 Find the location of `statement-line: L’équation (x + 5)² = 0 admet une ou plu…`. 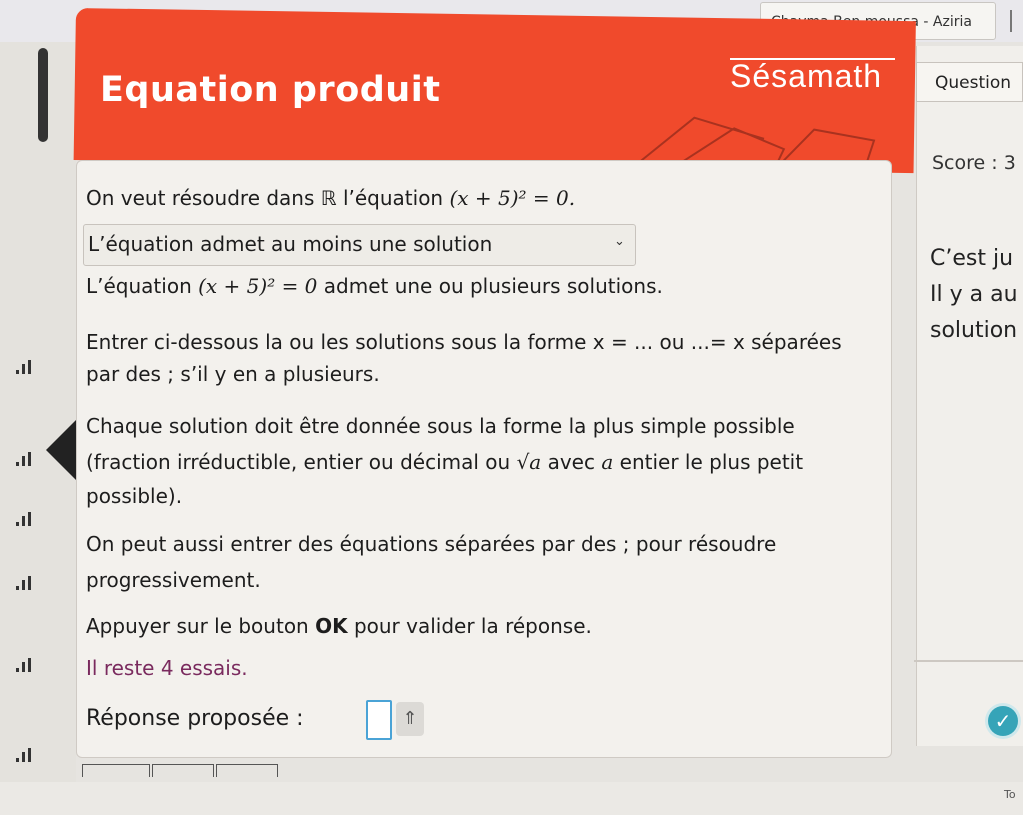

statement-line: L’équation (x + 5)² = 0 admet une ou plu… is located at coordinates (374, 286).